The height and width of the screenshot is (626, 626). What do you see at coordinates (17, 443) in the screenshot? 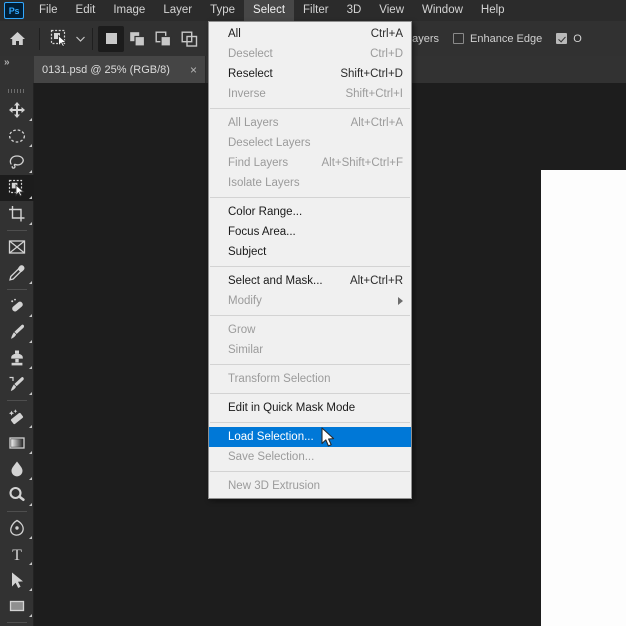
I see `gradient-tool` at bounding box center [17, 443].